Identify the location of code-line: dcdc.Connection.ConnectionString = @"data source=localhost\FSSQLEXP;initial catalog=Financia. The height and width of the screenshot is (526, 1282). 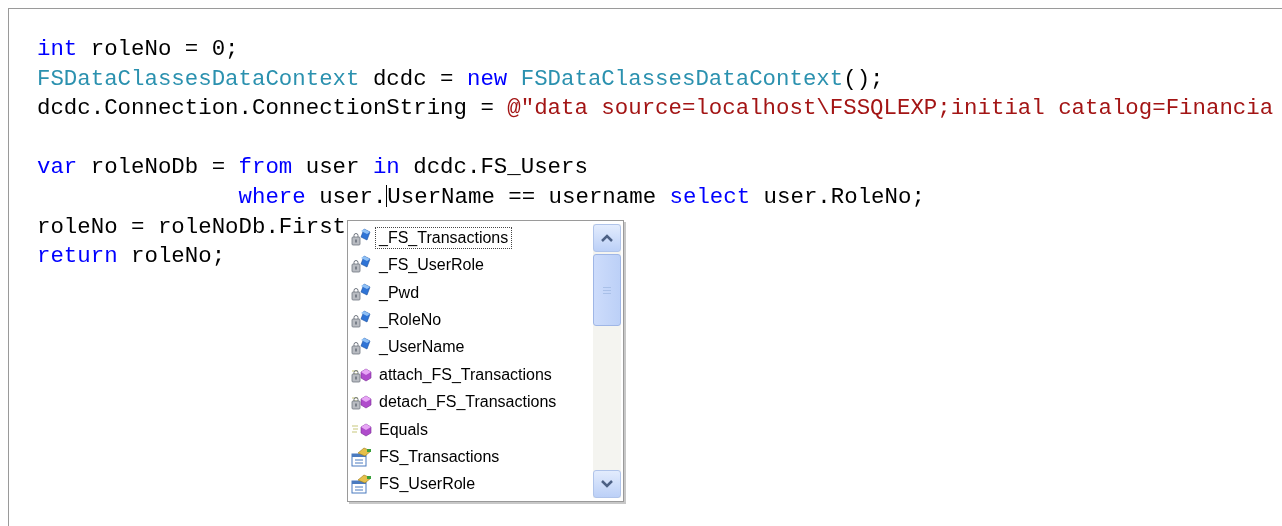
(655, 108).